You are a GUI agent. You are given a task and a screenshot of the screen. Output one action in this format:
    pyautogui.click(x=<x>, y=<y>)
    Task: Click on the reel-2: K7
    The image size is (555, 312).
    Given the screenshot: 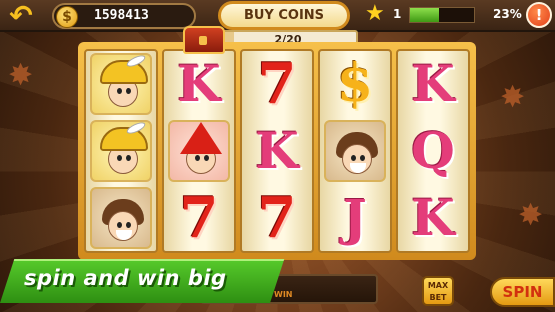 What is the action you would take?
    pyautogui.click(x=199, y=151)
    